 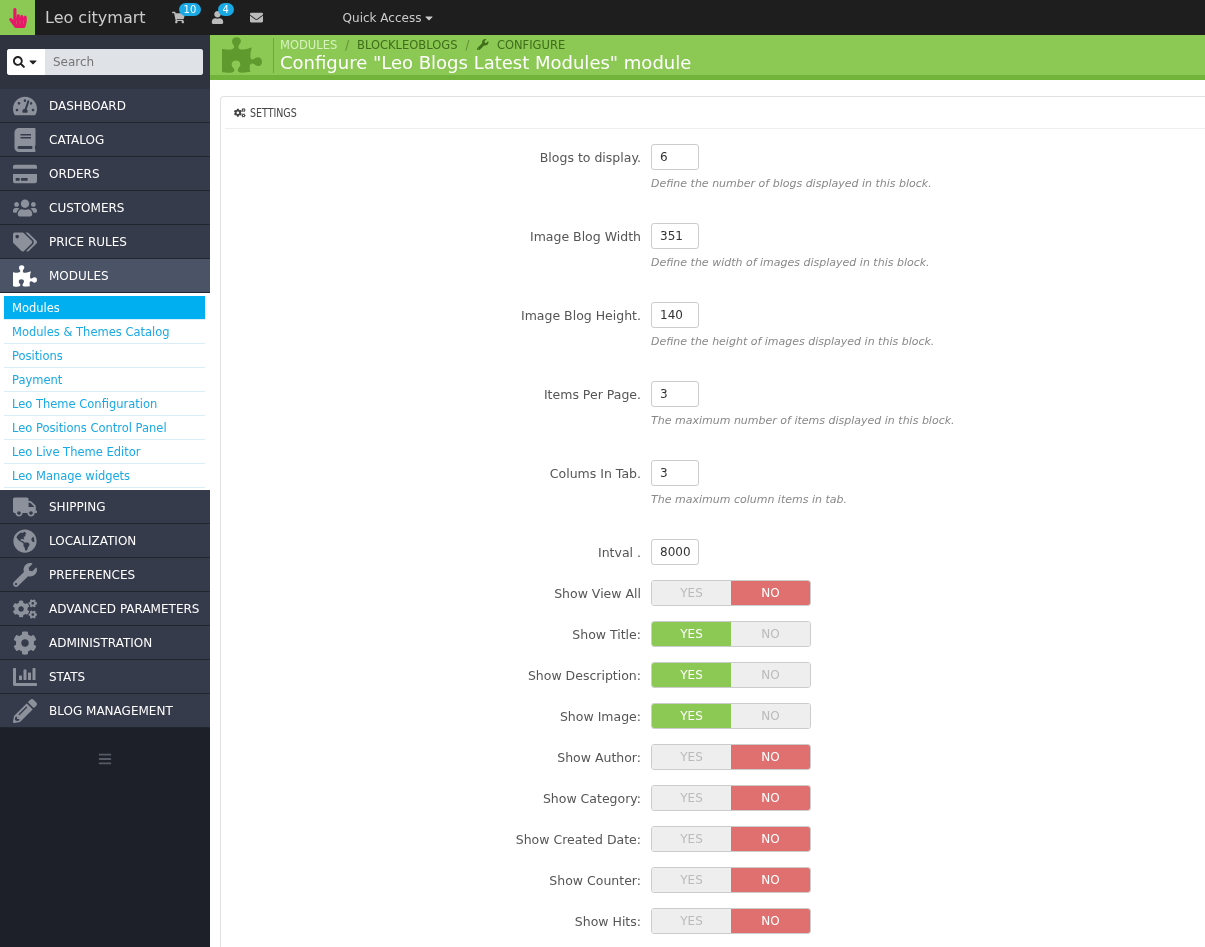 What do you see at coordinates (792, 183) in the screenshot?
I see `help-text: Define the number of blogs displayed in this block.` at bounding box center [792, 183].